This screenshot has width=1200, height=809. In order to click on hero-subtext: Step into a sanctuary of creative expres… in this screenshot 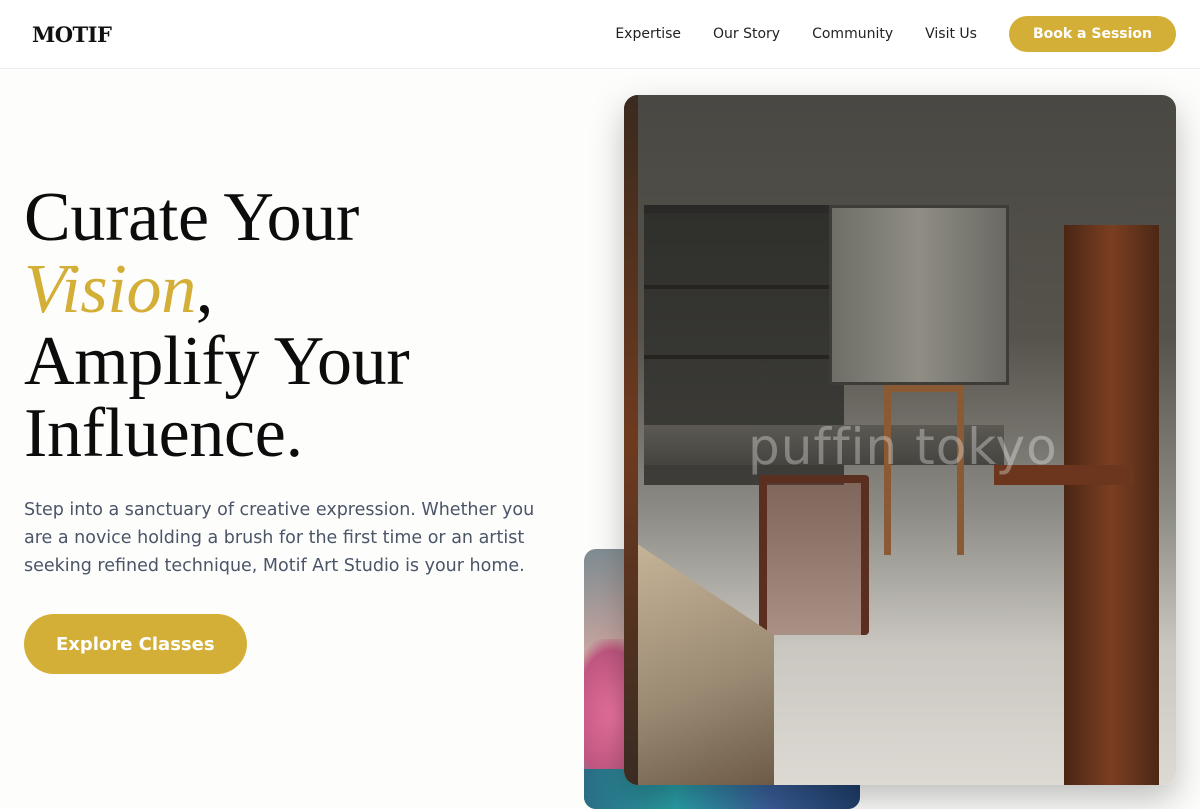, I will do `click(279, 538)`.